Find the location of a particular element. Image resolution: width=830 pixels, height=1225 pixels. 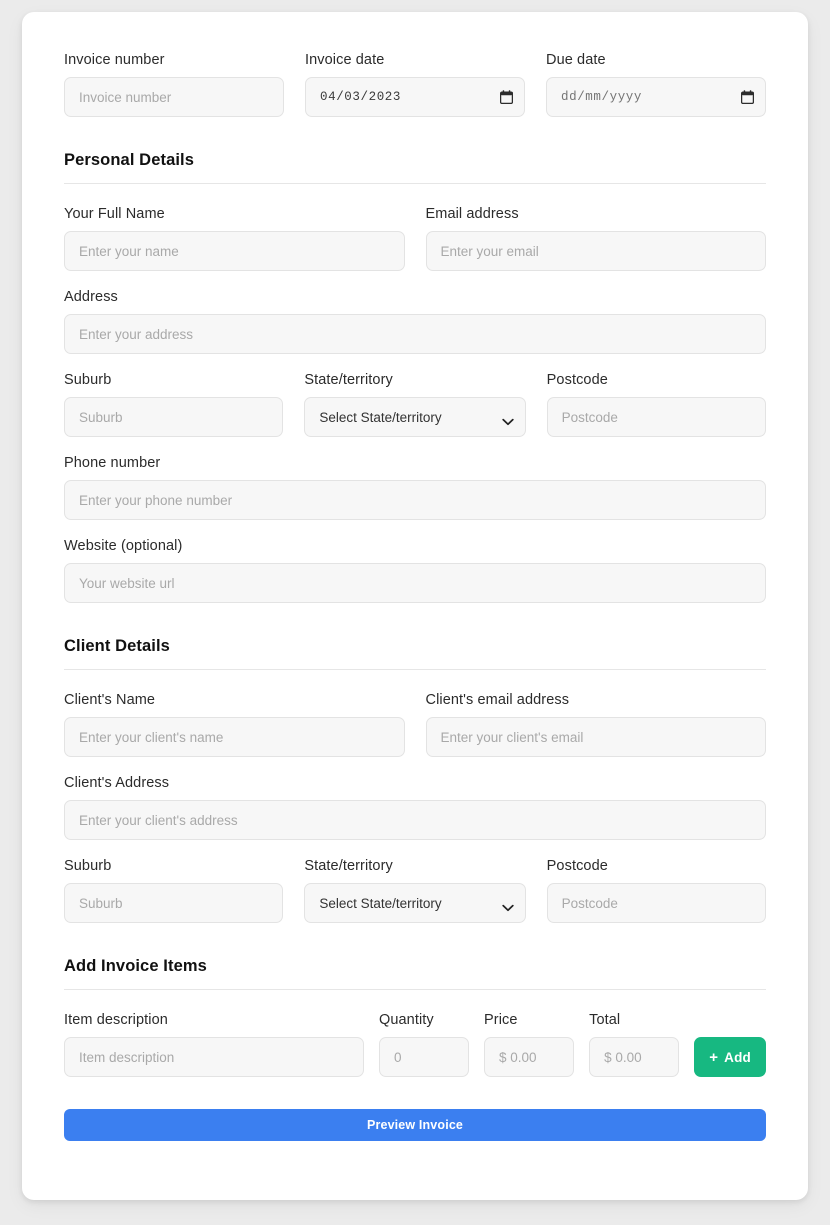

label-address: Address is located at coordinates (91, 297).